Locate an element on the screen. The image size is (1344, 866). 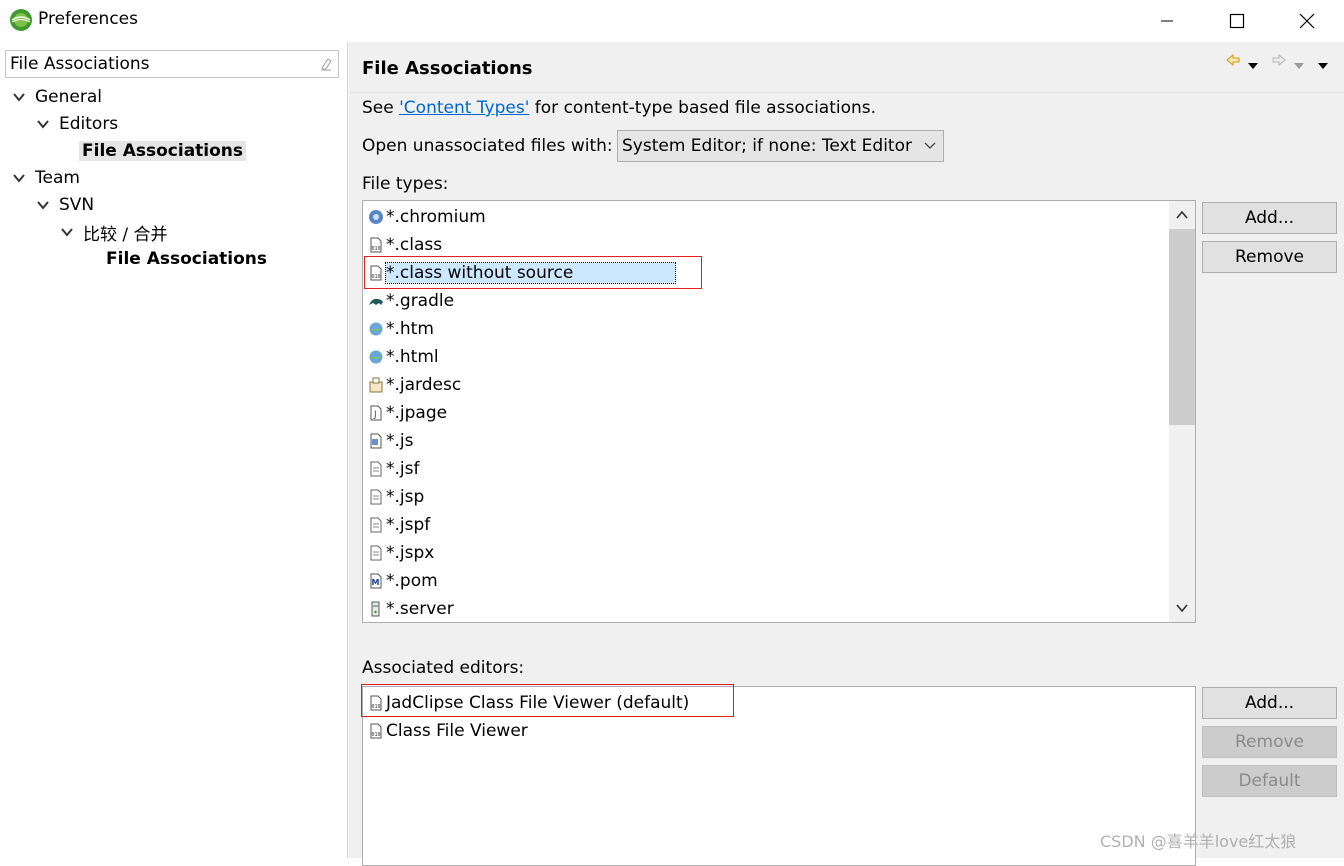
close-button is located at coordinates (1307, 21).